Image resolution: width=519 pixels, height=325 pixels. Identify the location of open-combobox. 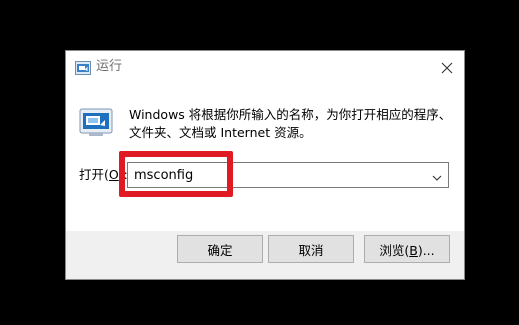
(288, 175).